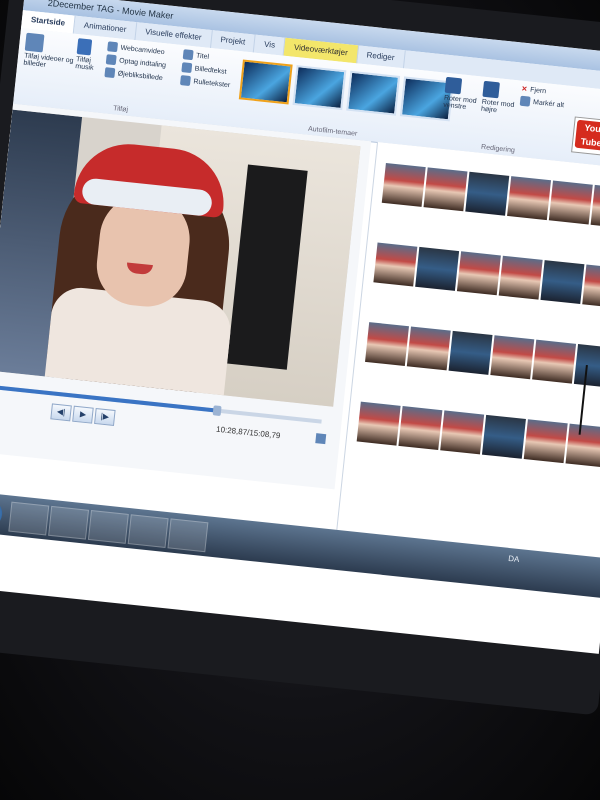 Image resolution: width=600 pixels, height=800 pixels. Describe the element at coordinates (514, 559) in the screenshot. I see `language-indicator: DA` at that location.